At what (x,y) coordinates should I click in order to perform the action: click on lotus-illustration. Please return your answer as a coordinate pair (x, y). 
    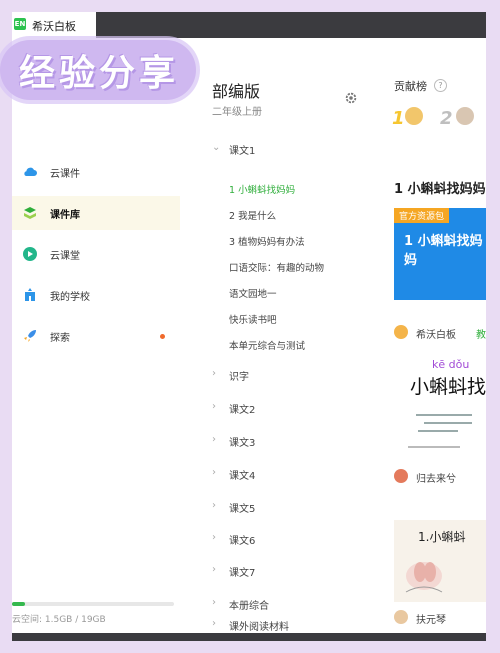
    Looking at the image, I should click on (424, 577).